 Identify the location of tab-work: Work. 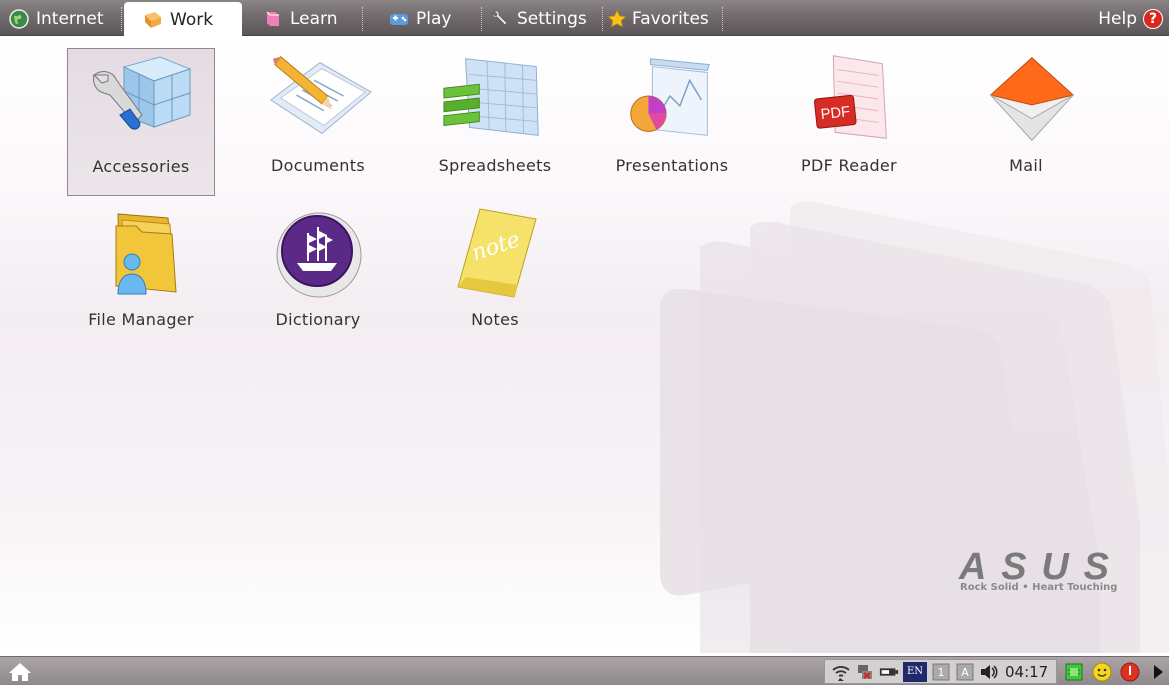
(183, 19).